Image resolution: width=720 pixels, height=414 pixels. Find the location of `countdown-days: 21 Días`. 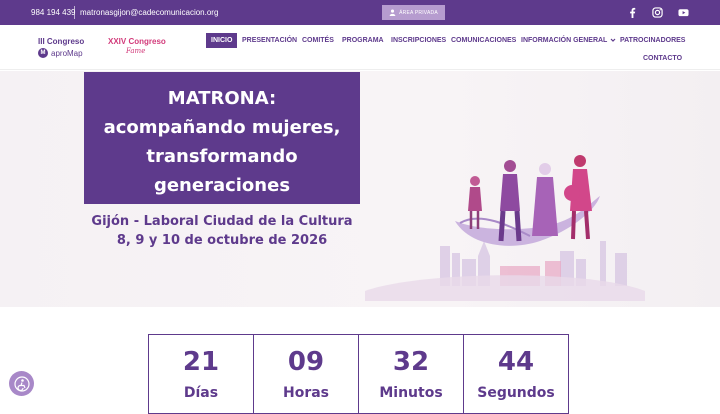

countdown-days: 21 Días is located at coordinates (201, 374).